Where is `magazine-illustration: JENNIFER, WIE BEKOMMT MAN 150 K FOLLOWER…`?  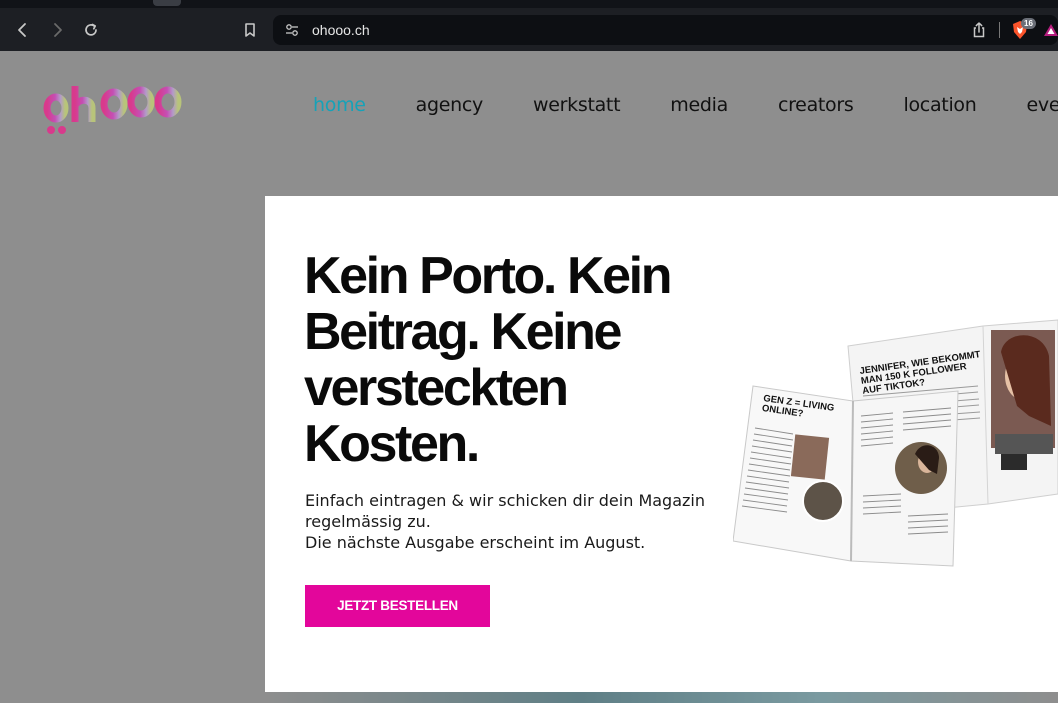
magazine-illustration: JENNIFER, WIE BEKOMMT MAN 150 K FOLLOWER… is located at coordinates (895, 443).